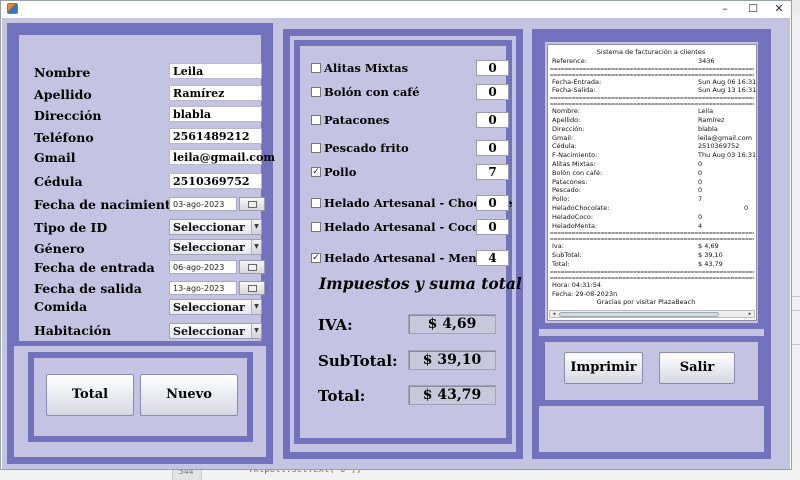 The height and width of the screenshot is (480, 800). What do you see at coordinates (779, 9) in the screenshot?
I see `close-button: ✕` at bounding box center [779, 9].